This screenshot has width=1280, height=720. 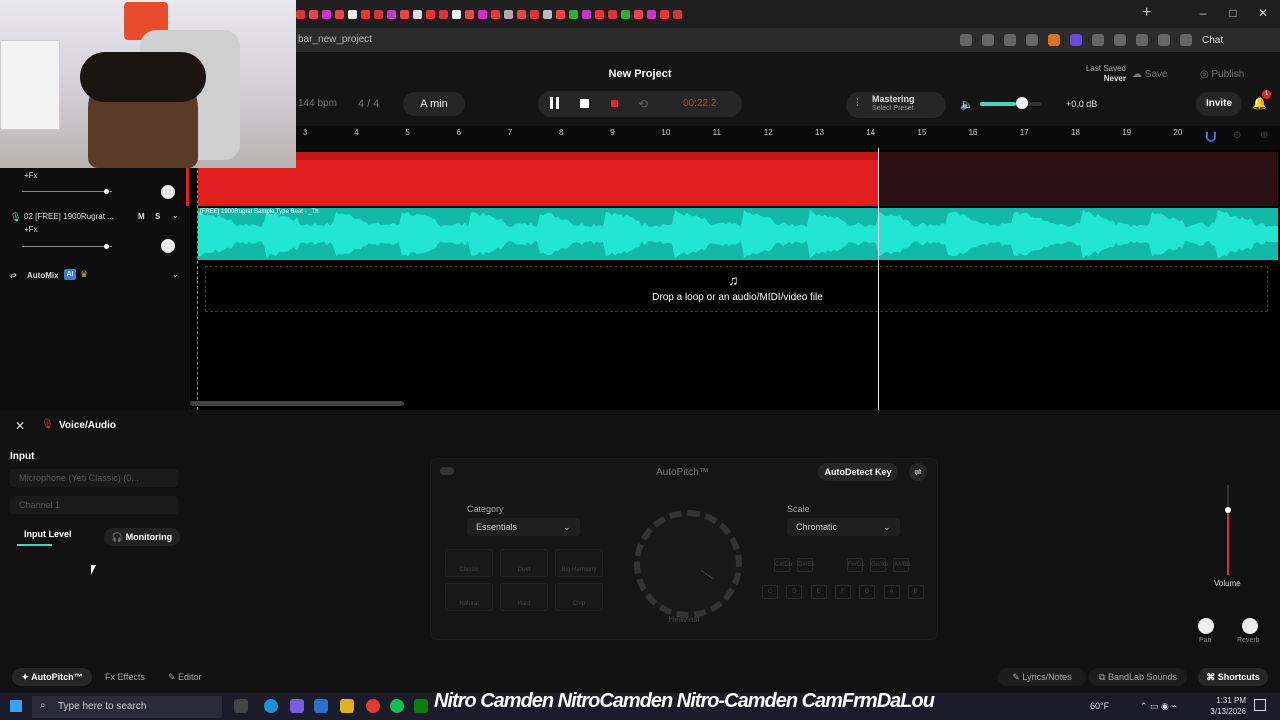 What do you see at coordinates (1237, 135) in the screenshot?
I see `zoom-out-icon: ⊖` at bounding box center [1237, 135].